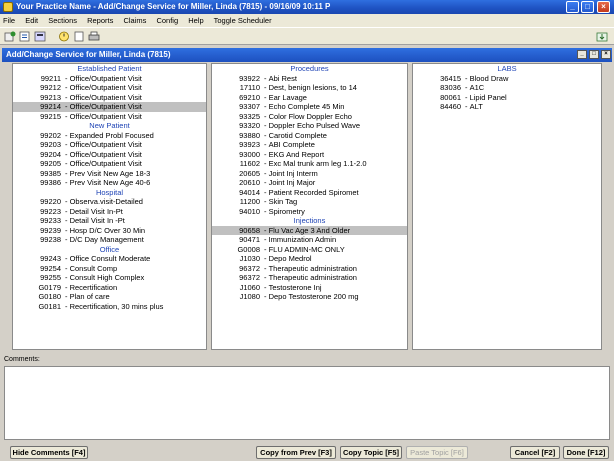  What do you see at coordinates (309, 107) in the screenshot?
I see `service-item: 93307- Echo Complete 45 Min` at bounding box center [309, 107].